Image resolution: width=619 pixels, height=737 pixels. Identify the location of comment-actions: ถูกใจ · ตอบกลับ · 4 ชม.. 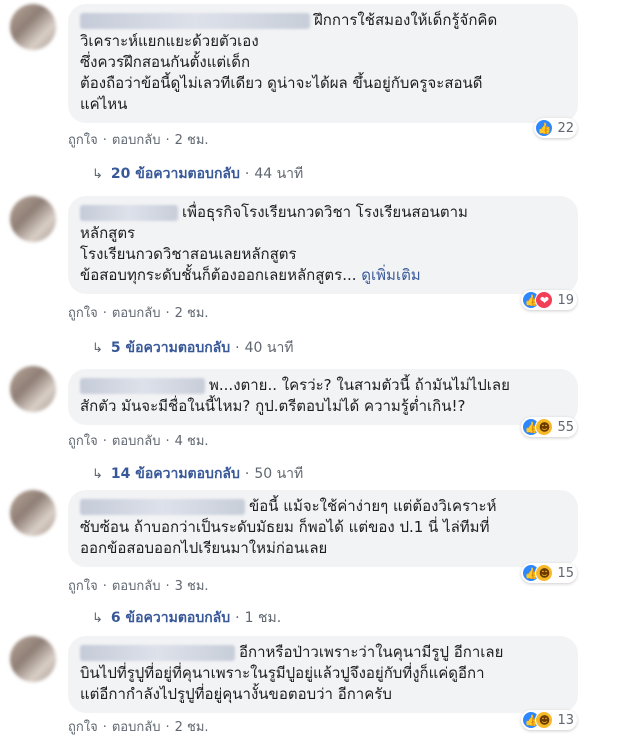
(138, 441).